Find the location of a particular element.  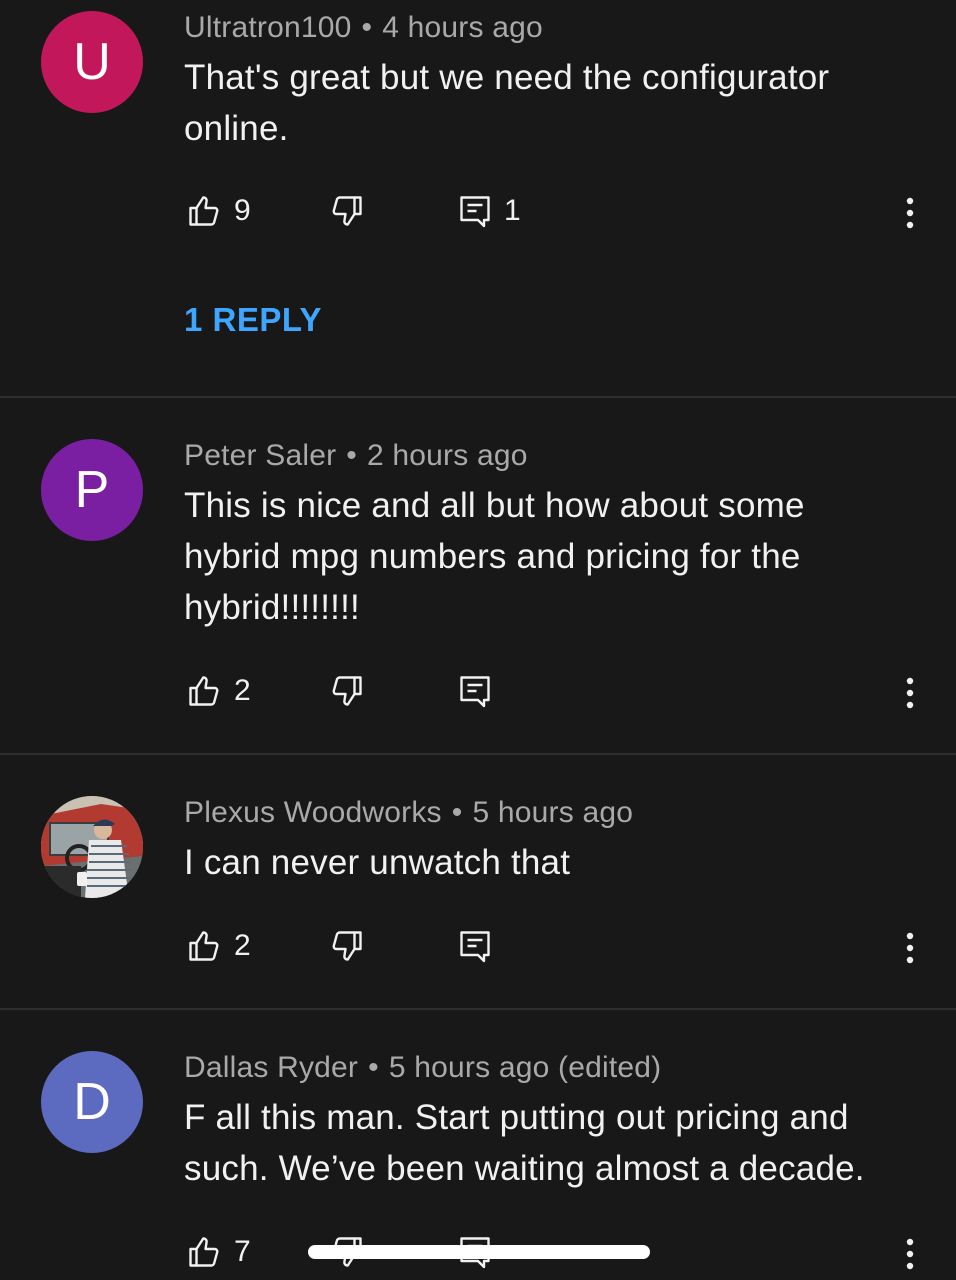

avatar is located at coordinates (92, 847).